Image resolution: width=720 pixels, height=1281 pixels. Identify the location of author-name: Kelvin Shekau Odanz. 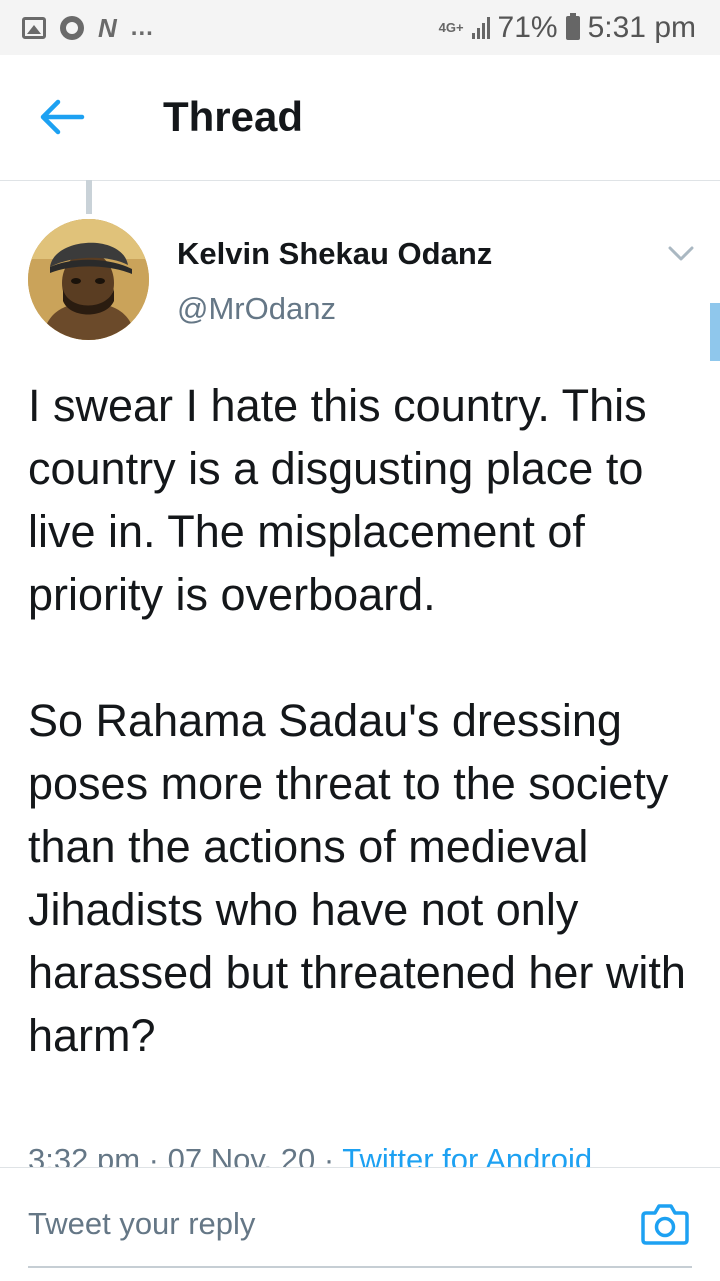
(334, 254).